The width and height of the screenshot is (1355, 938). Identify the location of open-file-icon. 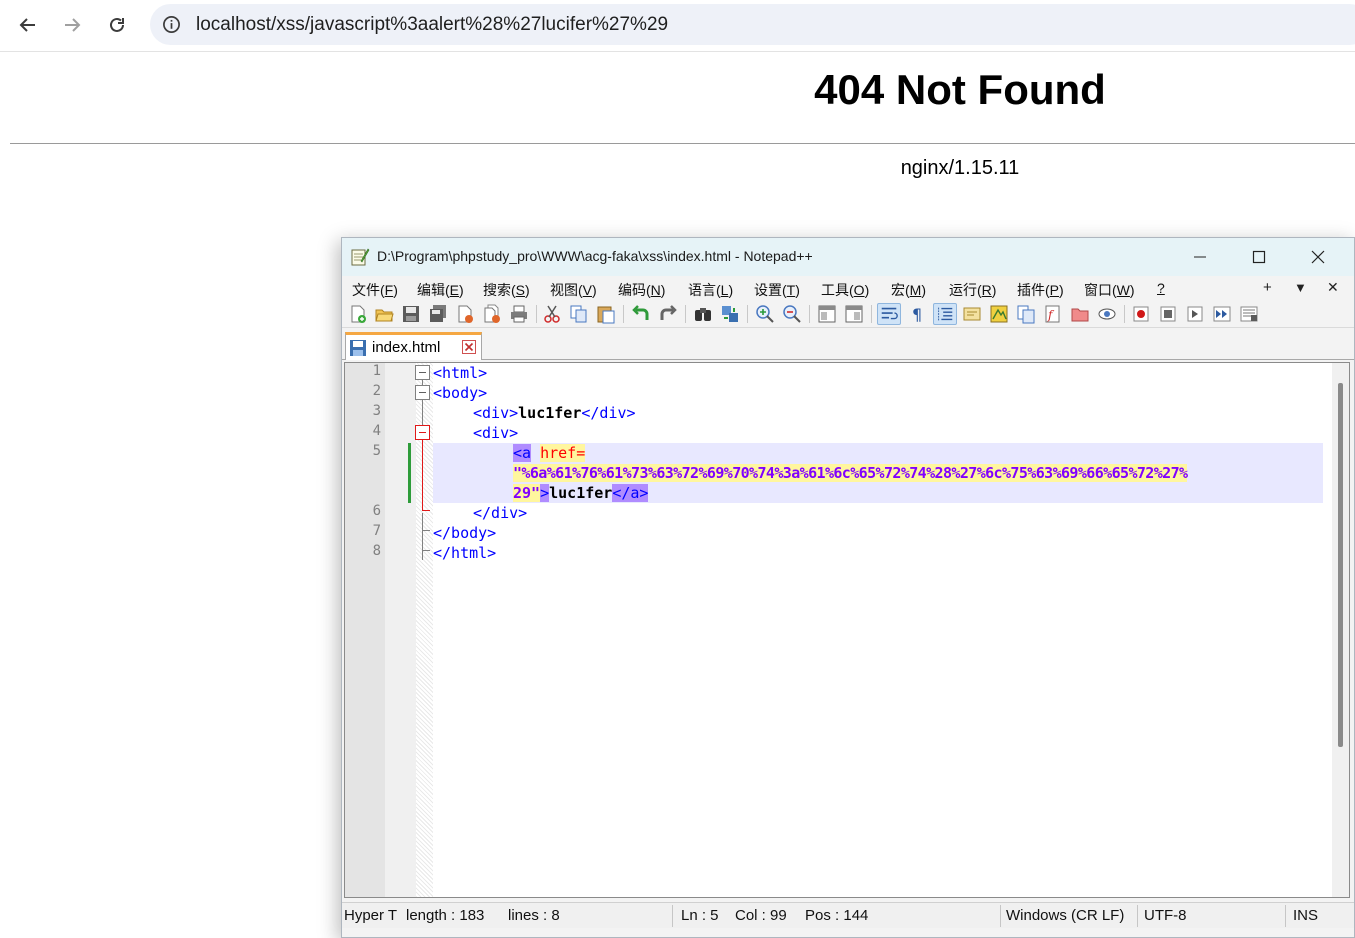
(384, 314).